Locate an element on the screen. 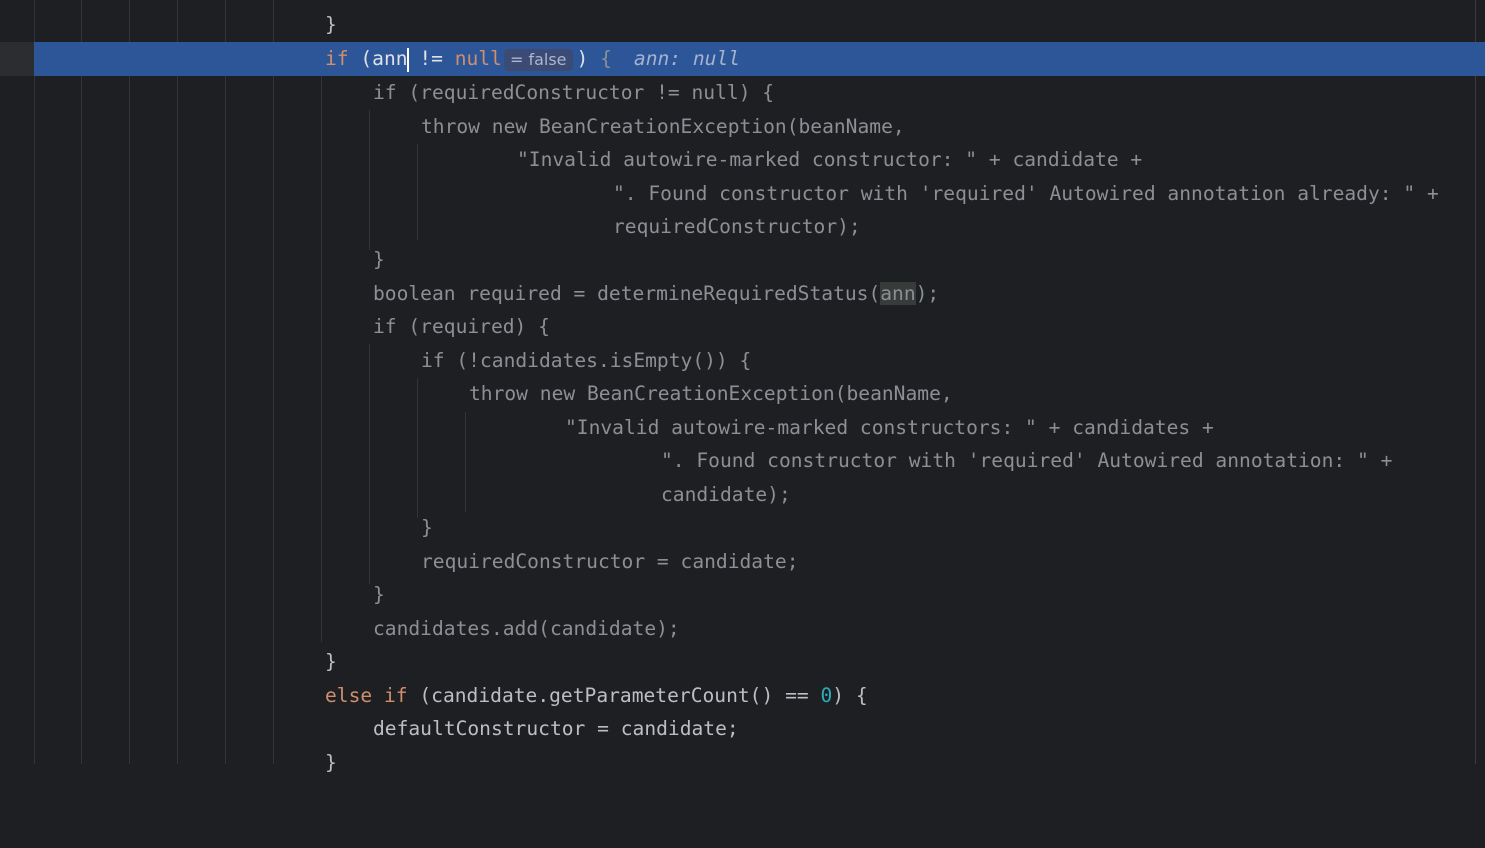 Image resolution: width=1485 pixels, height=848 pixels. gutter-marker is located at coordinates (17, 59).